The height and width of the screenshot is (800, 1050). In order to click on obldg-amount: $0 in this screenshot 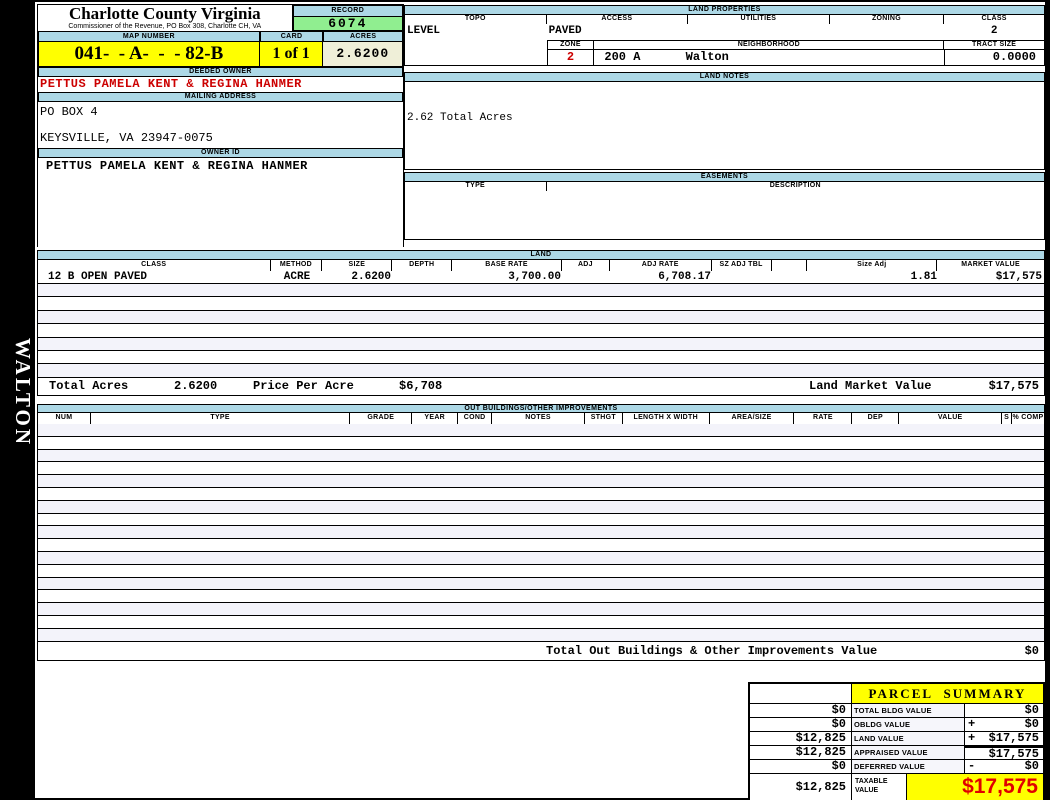, I will do `click(1031, 724)`.